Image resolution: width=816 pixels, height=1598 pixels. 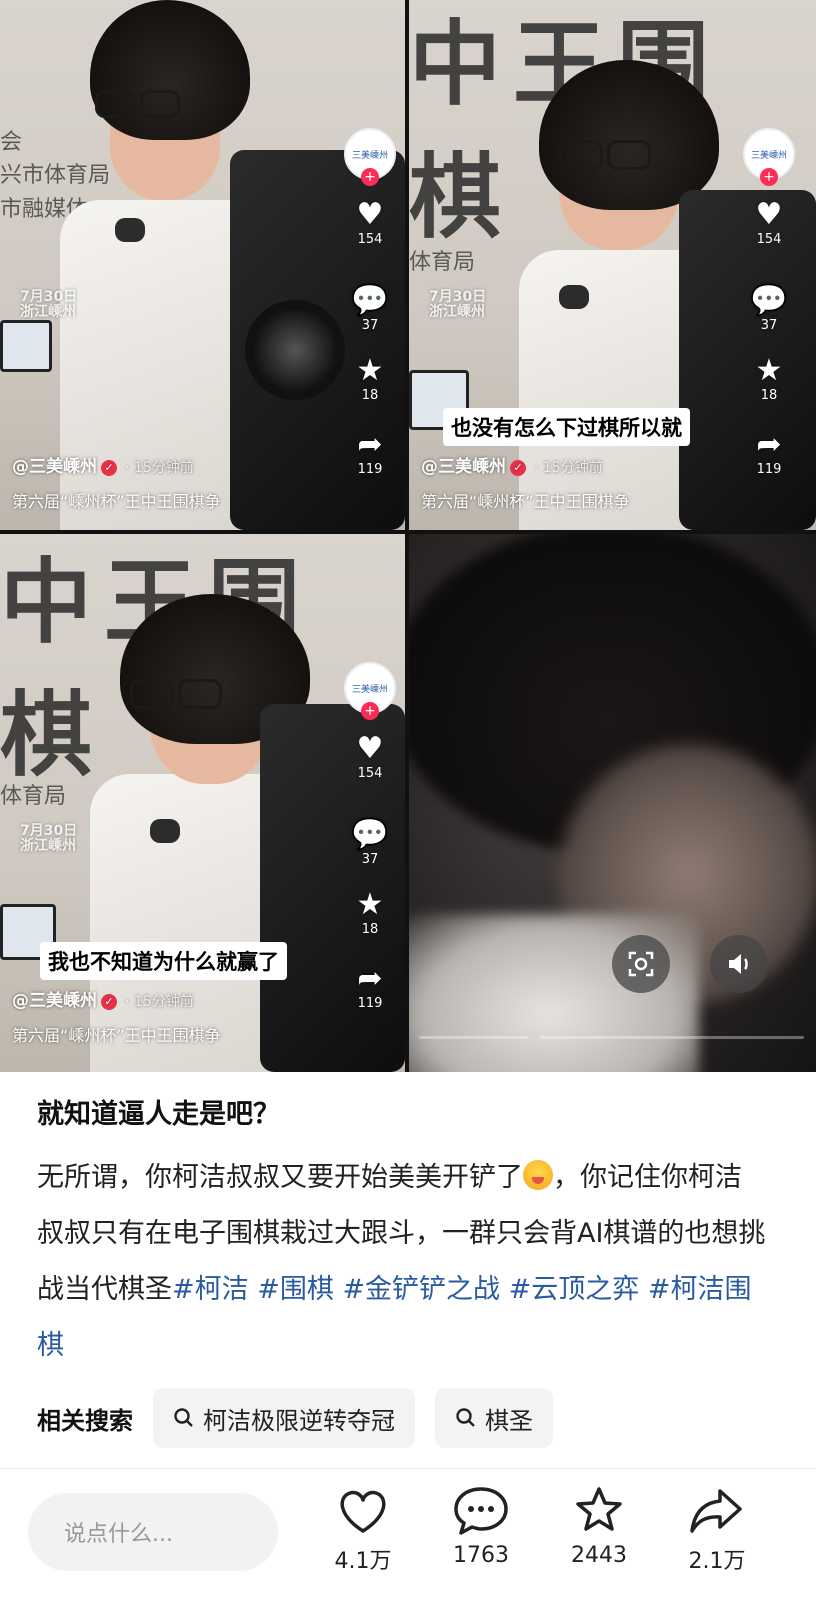 I want to click on like-button: 4.1万, so click(x=363, y=1529).